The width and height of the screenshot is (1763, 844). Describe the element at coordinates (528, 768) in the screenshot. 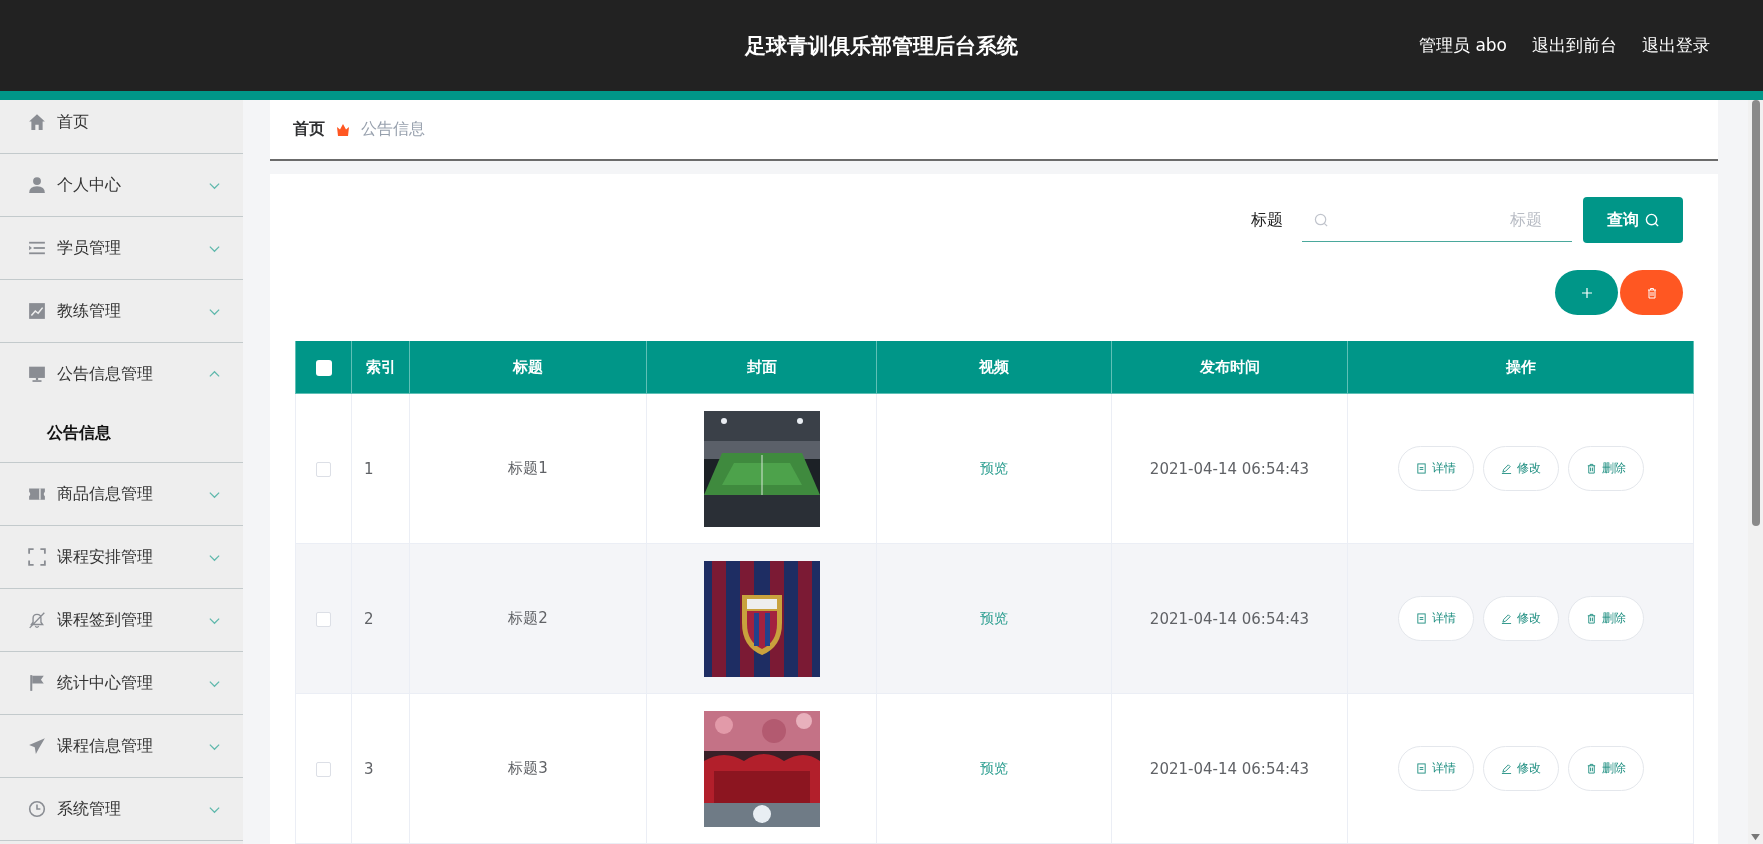

I see `table-cell: 标题3` at that location.